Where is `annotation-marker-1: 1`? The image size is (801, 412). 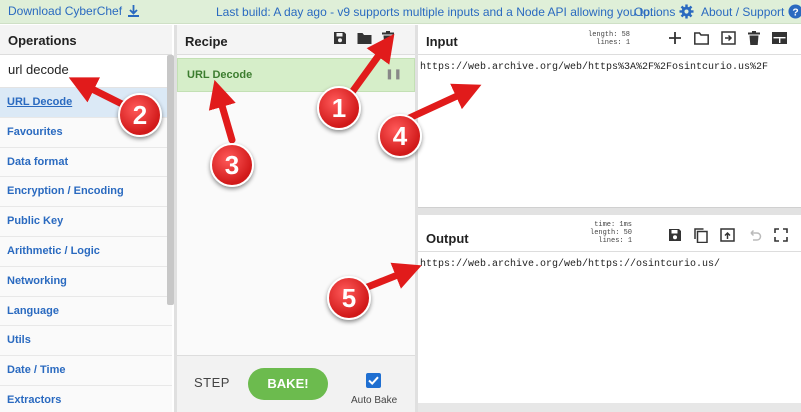
annotation-marker-1: 1 is located at coordinates (339, 108).